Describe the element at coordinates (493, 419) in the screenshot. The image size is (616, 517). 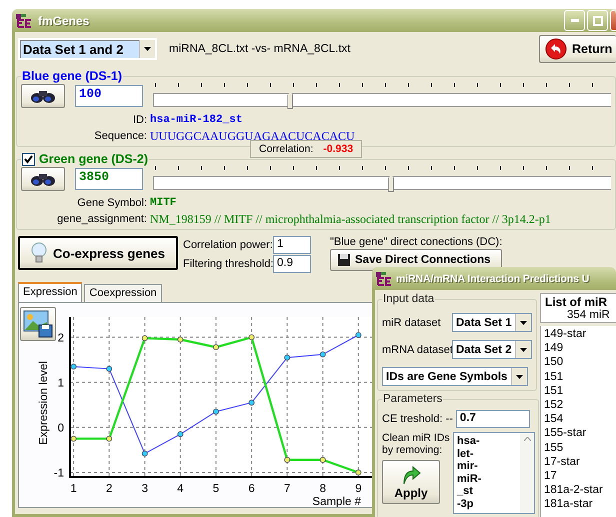
I see `threshold-field: 0.7` at that location.